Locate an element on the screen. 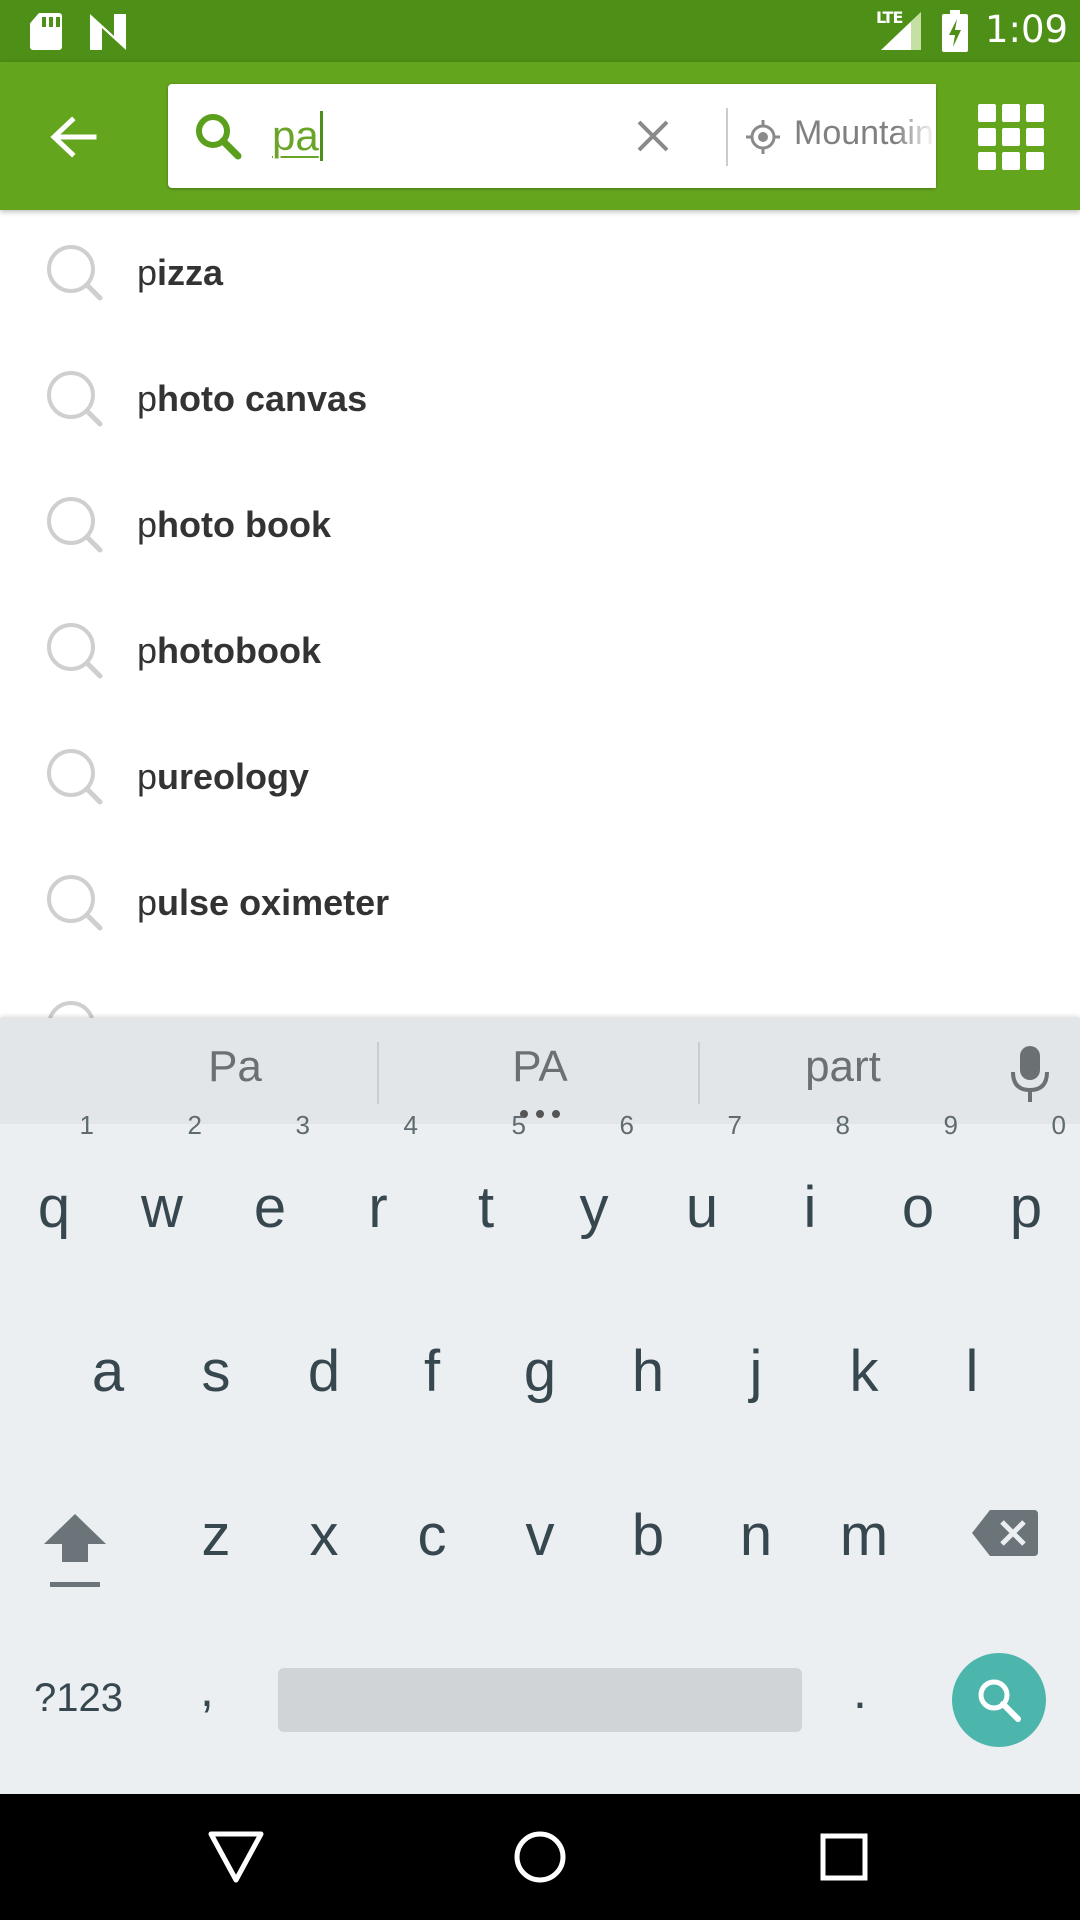  grid-menu-button is located at coordinates (1008, 136).